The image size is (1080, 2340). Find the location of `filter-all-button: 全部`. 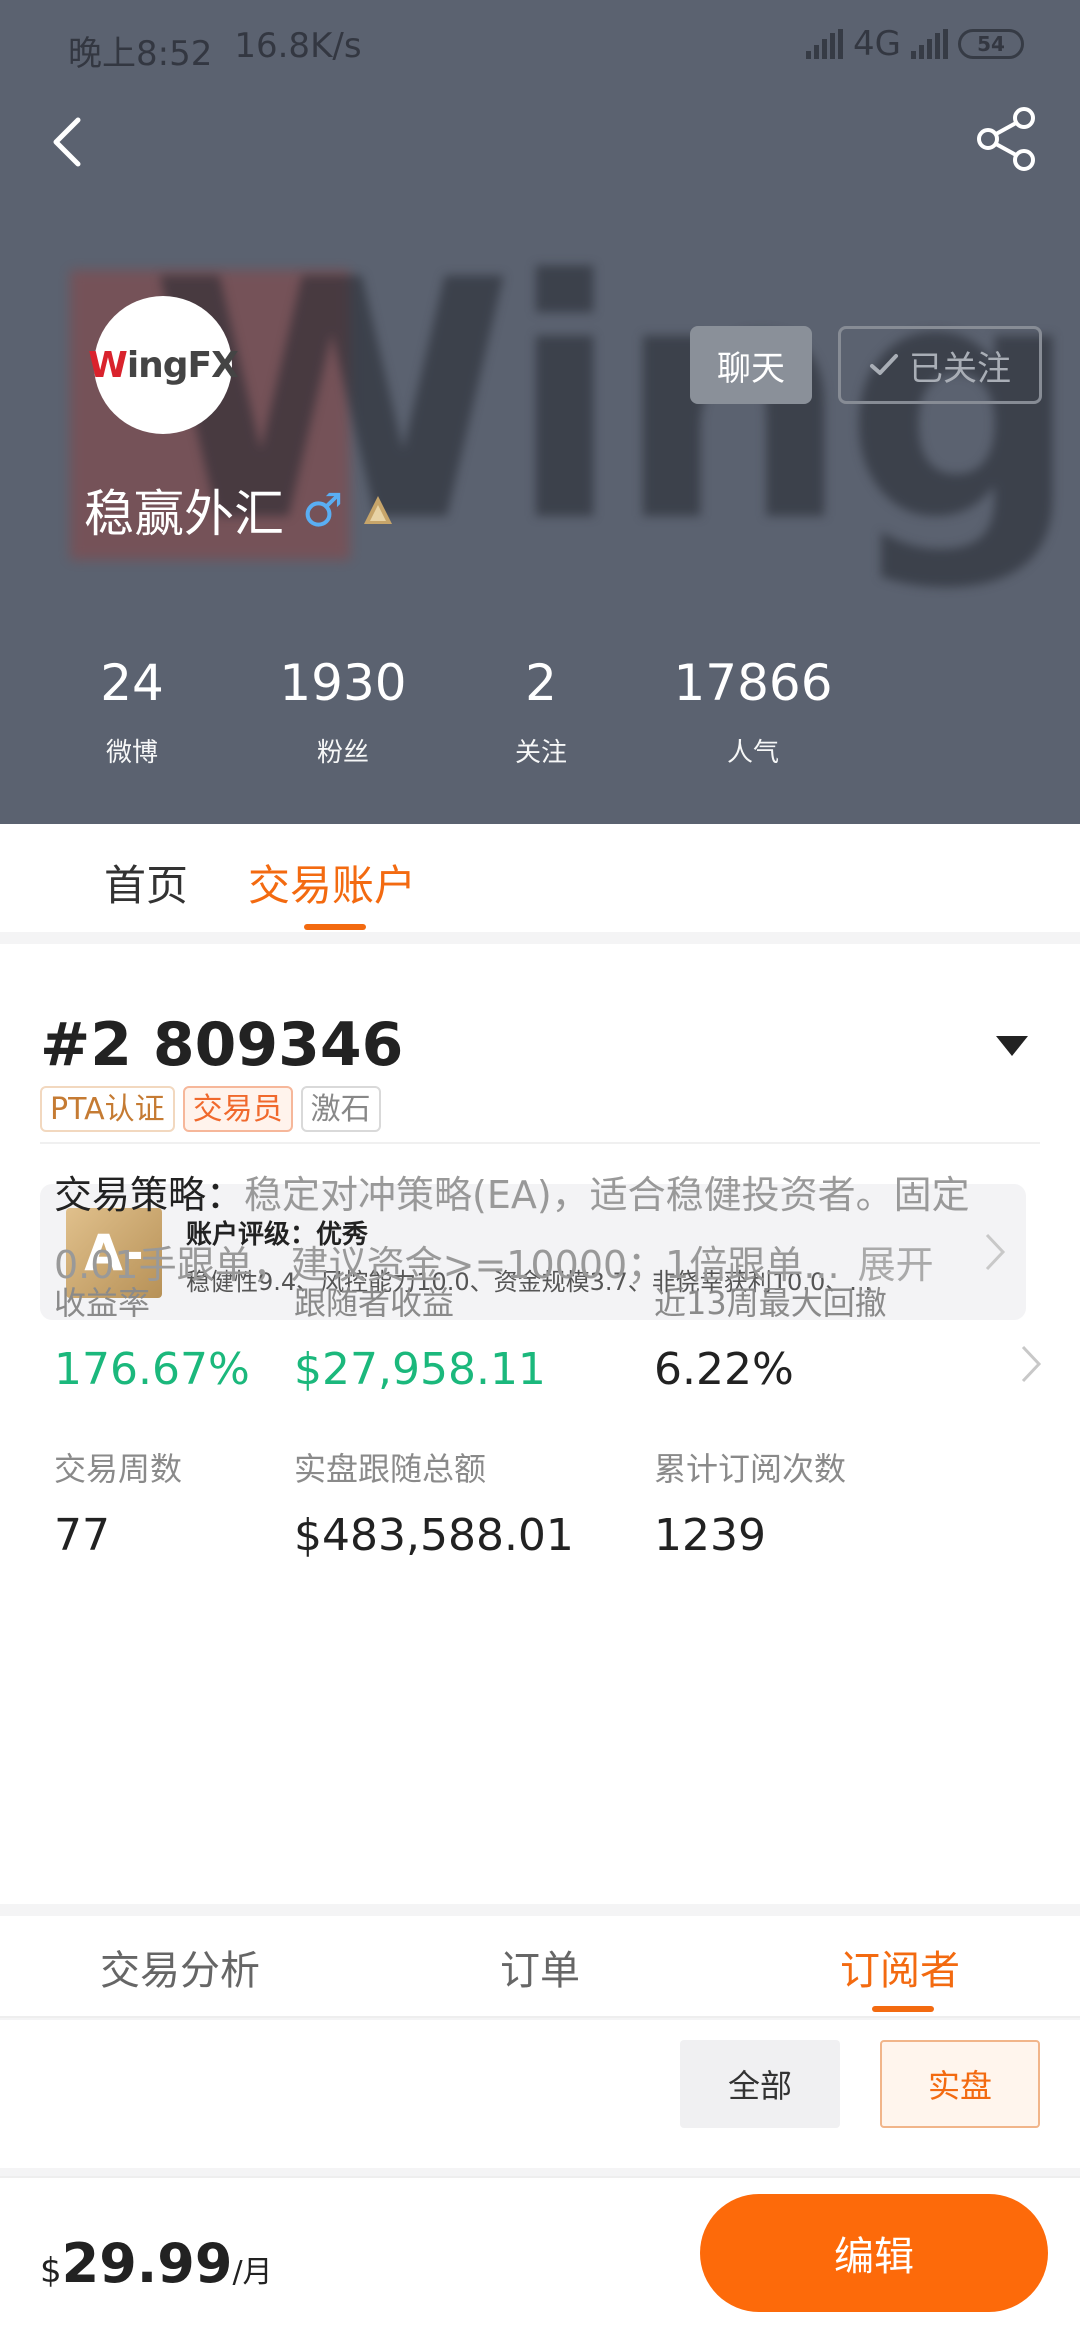

filter-all-button: 全部 is located at coordinates (760, 2084).